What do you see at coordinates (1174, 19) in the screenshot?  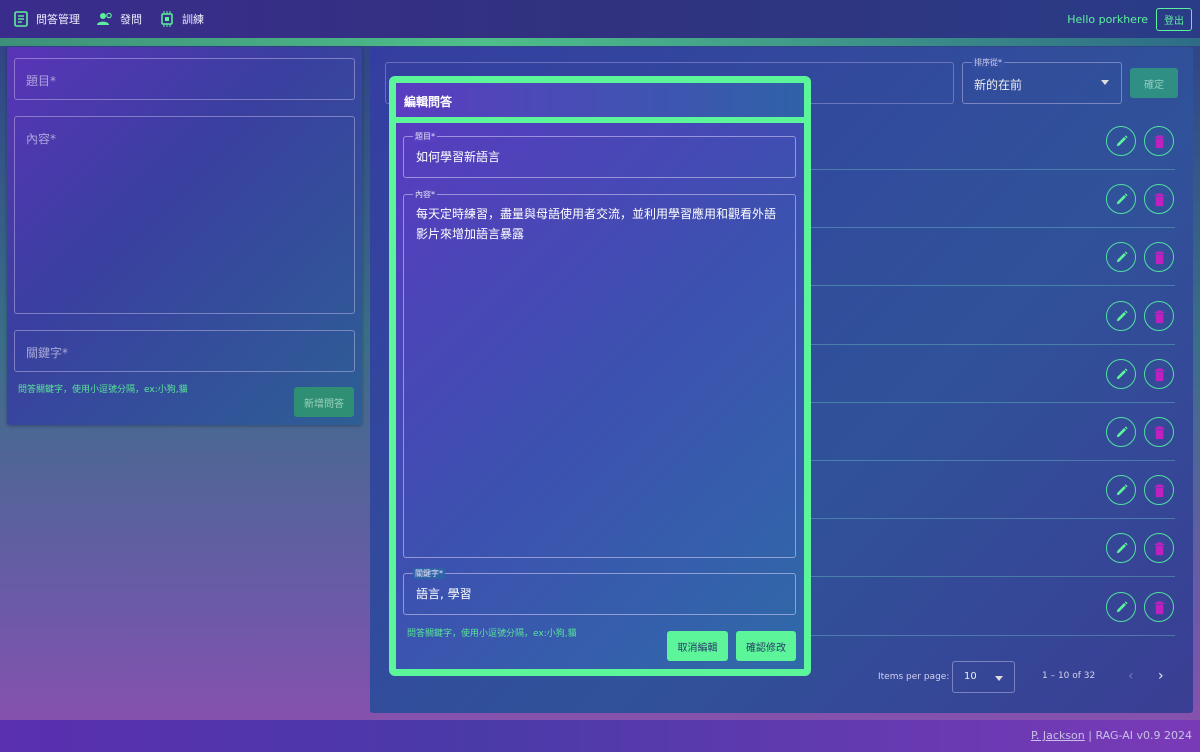 I see `logout-button: 登出` at bounding box center [1174, 19].